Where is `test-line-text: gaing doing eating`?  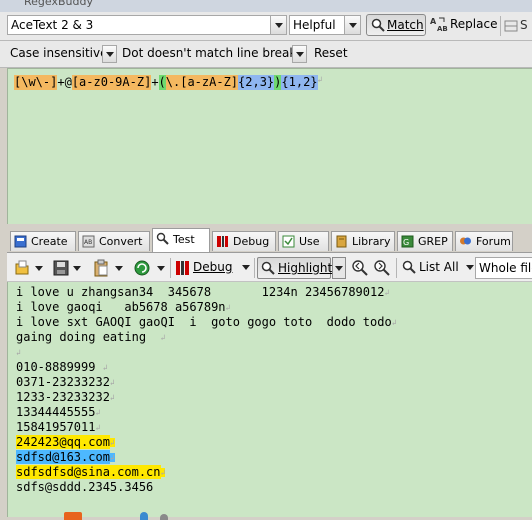 test-line-text: gaing doing eating is located at coordinates (88, 337).